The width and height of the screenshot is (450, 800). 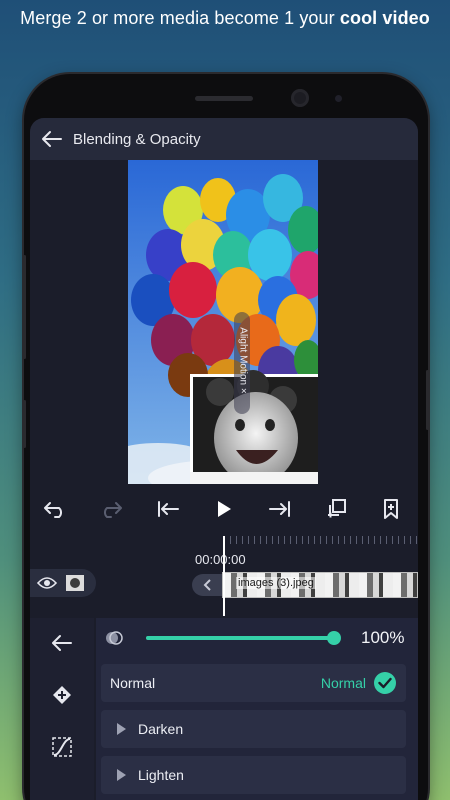 I want to click on curve-icon, so click(x=62, y=747).